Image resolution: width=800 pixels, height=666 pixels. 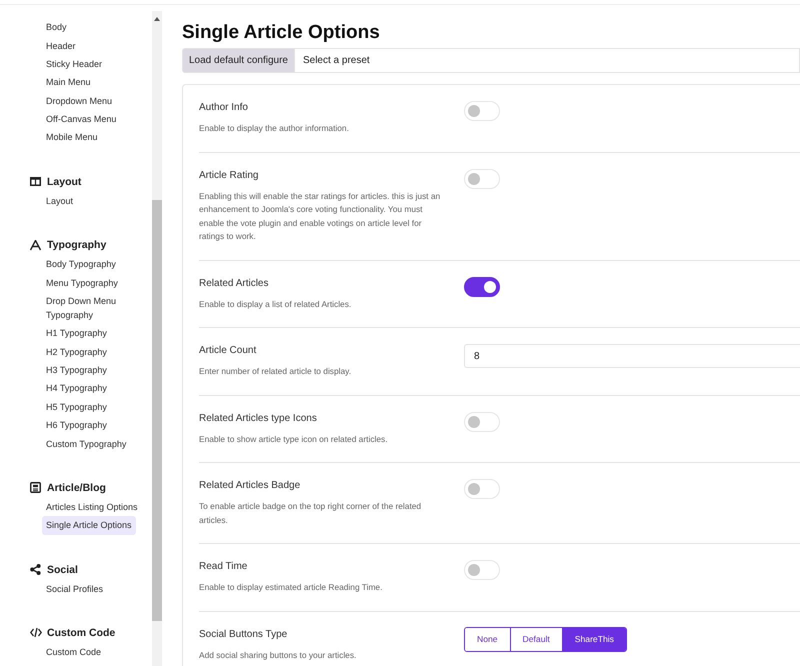 What do you see at coordinates (320, 216) in the screenshot?
I see `setting-description: Enabling this will enable the star ratings for articles. this is just an enhancement to Joomla's core voting functionality. You must enable the vote plugin and enable votings on article level for ratings to work.` at bounding box center [320, 216].